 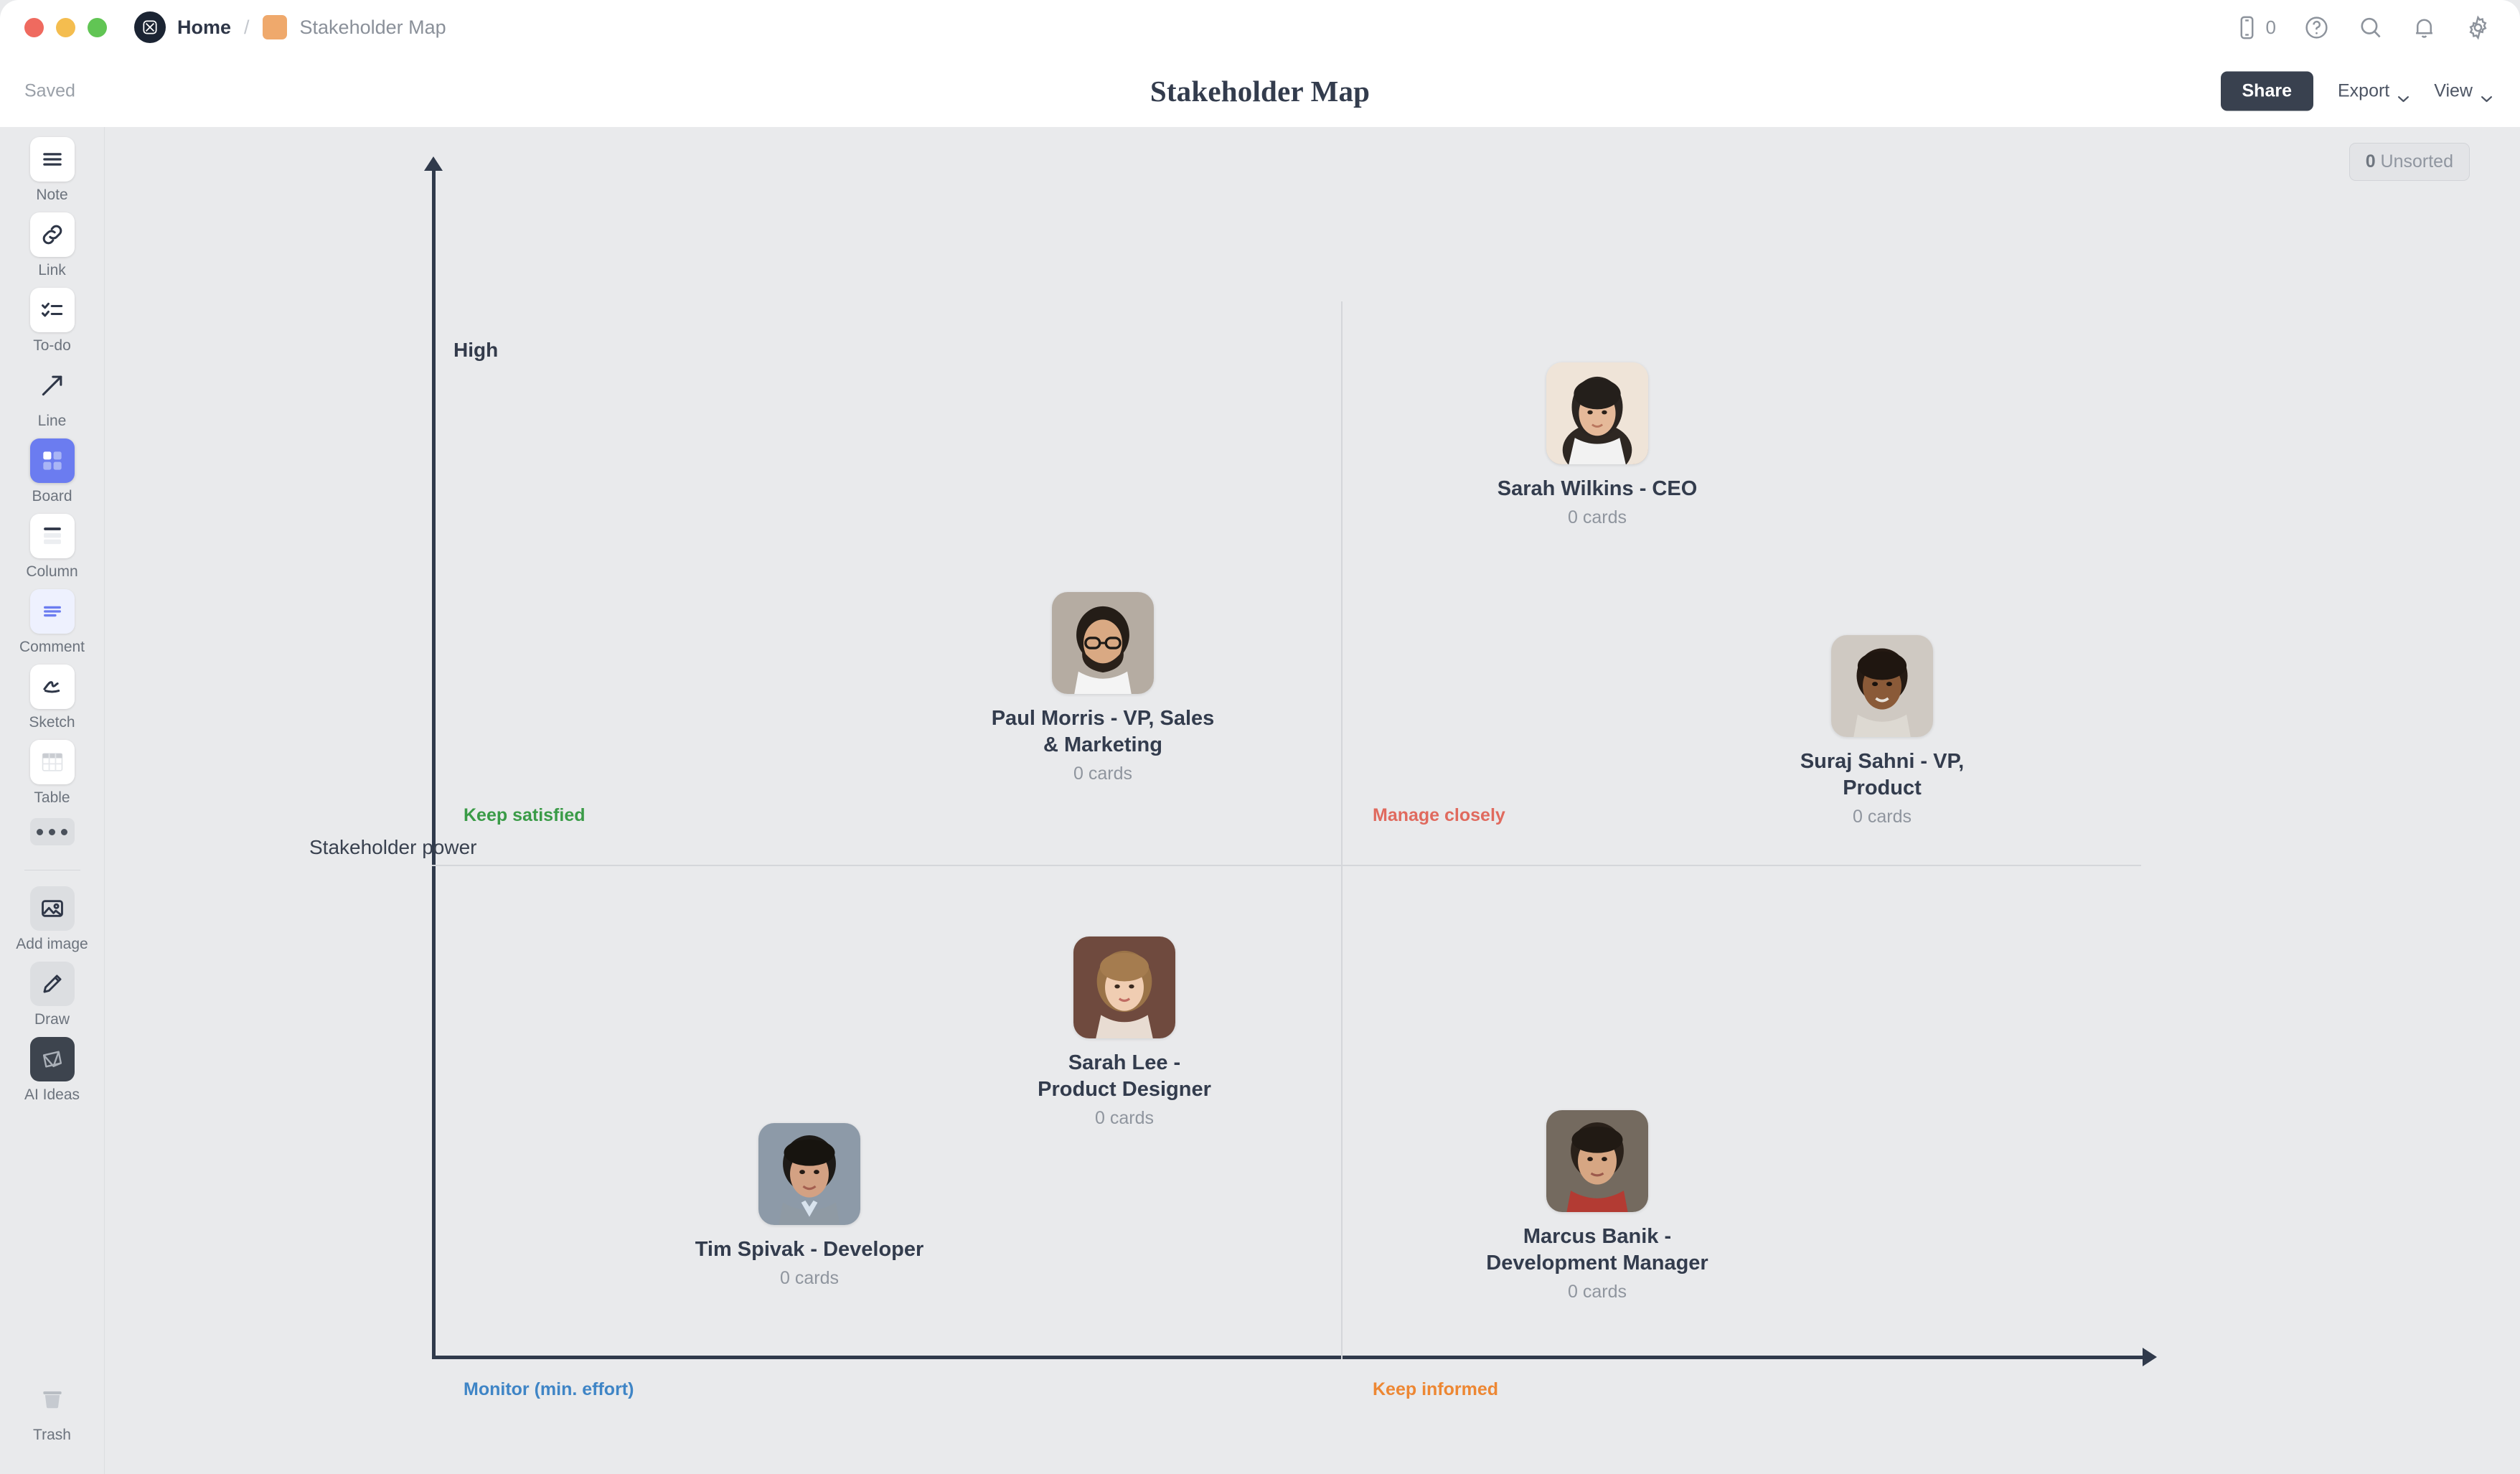 I want to click on sidebar-label-table: Table, so click(x=52, y=797).